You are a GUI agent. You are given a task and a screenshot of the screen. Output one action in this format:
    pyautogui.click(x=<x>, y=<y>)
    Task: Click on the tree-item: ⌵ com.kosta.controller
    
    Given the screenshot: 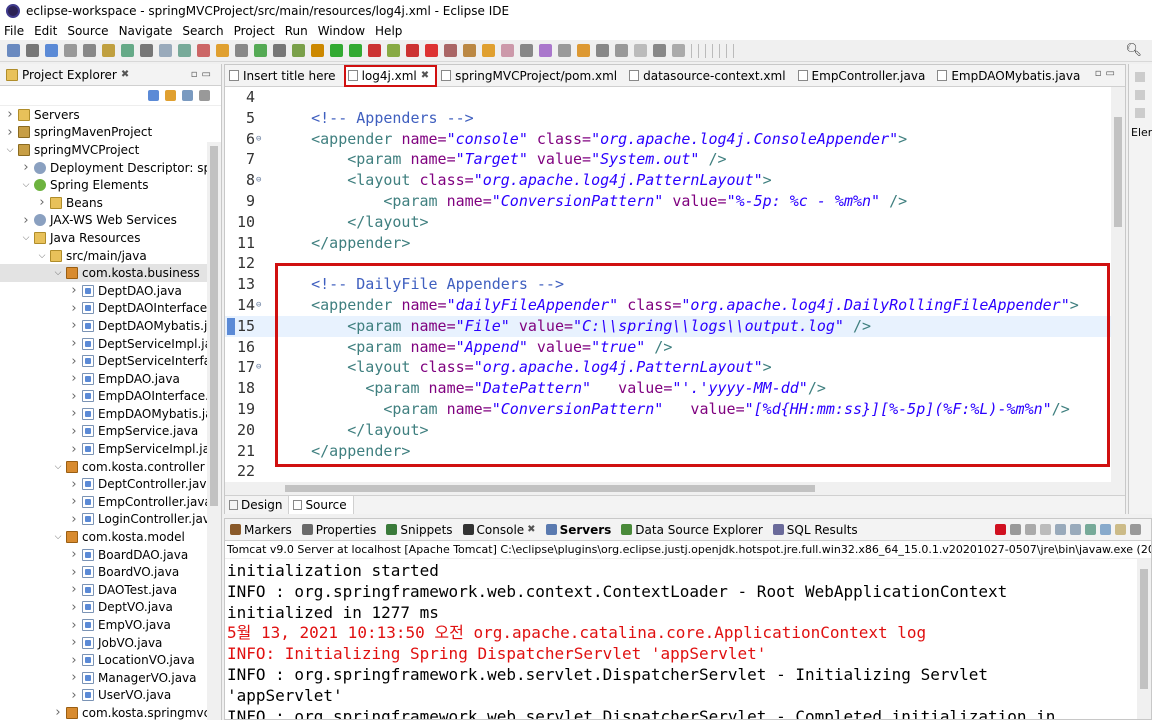 What is the action you would take?
    pyautogui.click(x=110, y=467)
    